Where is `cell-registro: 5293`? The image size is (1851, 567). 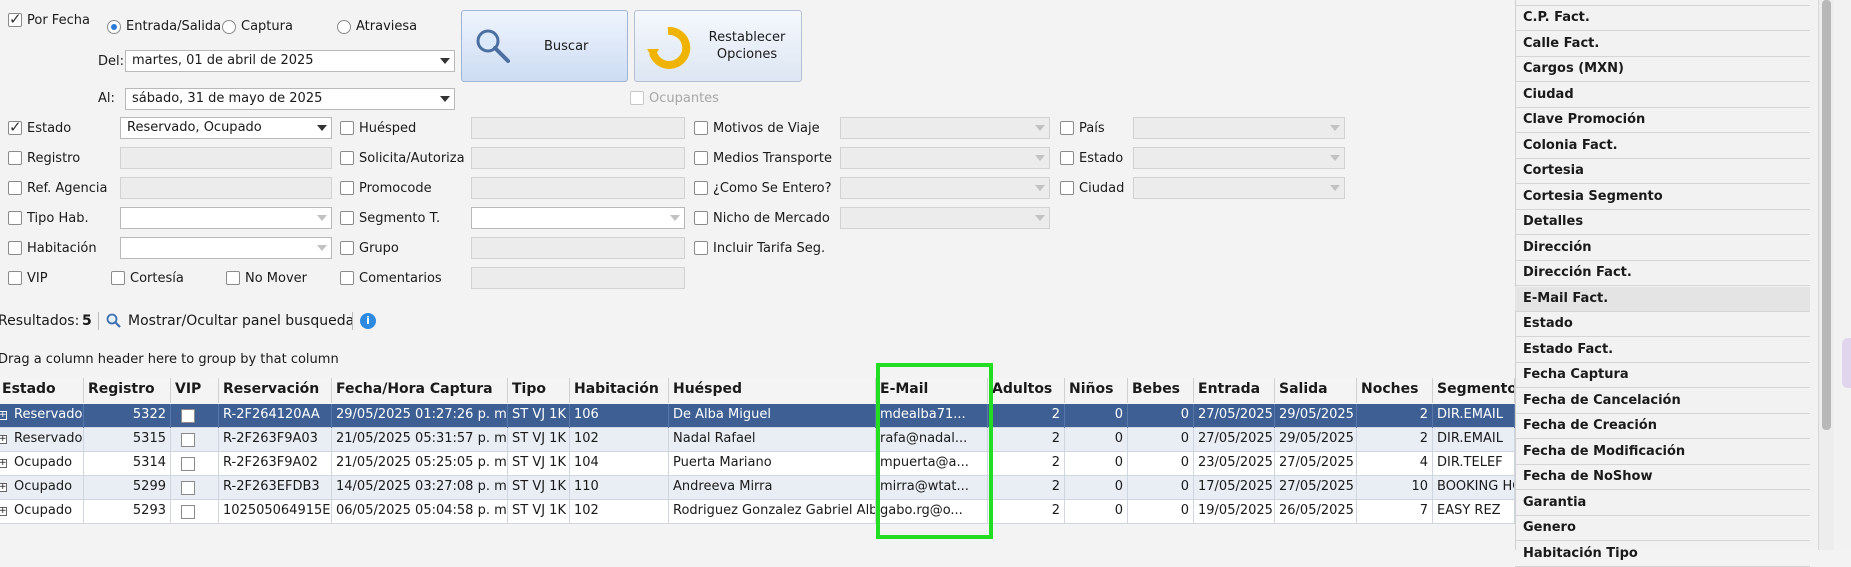
cell-registro: 5293 is located at coordinates (127, 512).